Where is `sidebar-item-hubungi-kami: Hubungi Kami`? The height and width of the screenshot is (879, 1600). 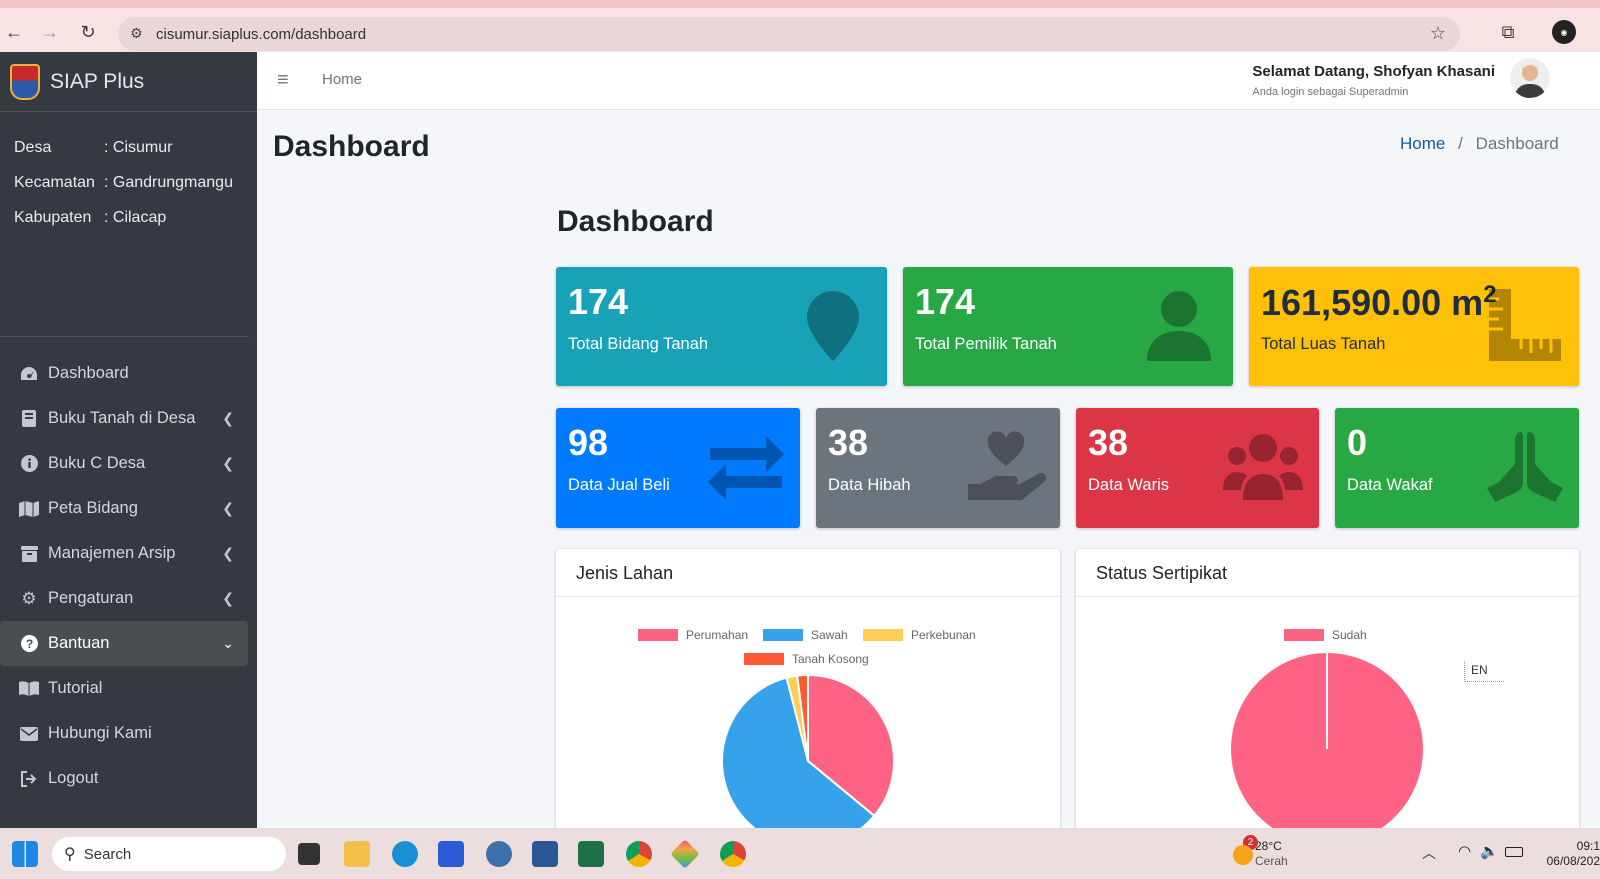
sidebar-item-hubungi-kami: Hubungi Kami is located at coordinates (124, 733).